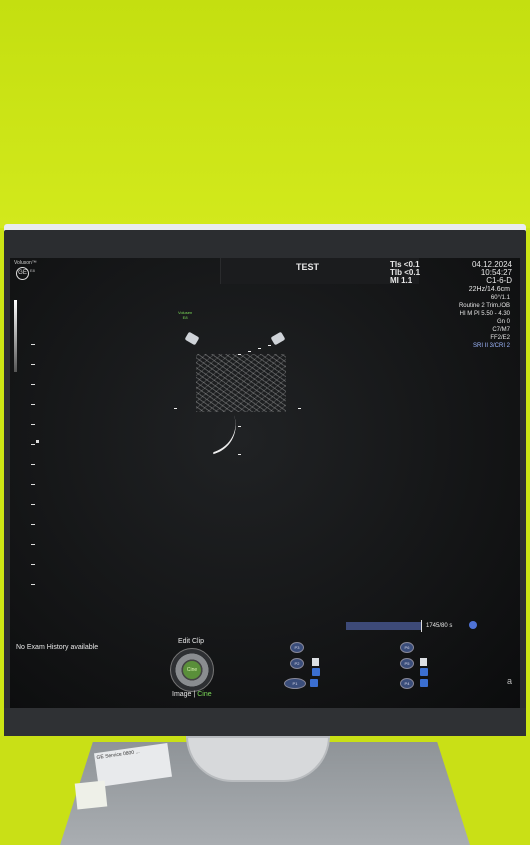 Image resolution: width=530 pixels, height=845 pixels. Describe the element at coordinates (401, 280) in the screenshot. I see `mechanical-index: MI 1.1` at that location.